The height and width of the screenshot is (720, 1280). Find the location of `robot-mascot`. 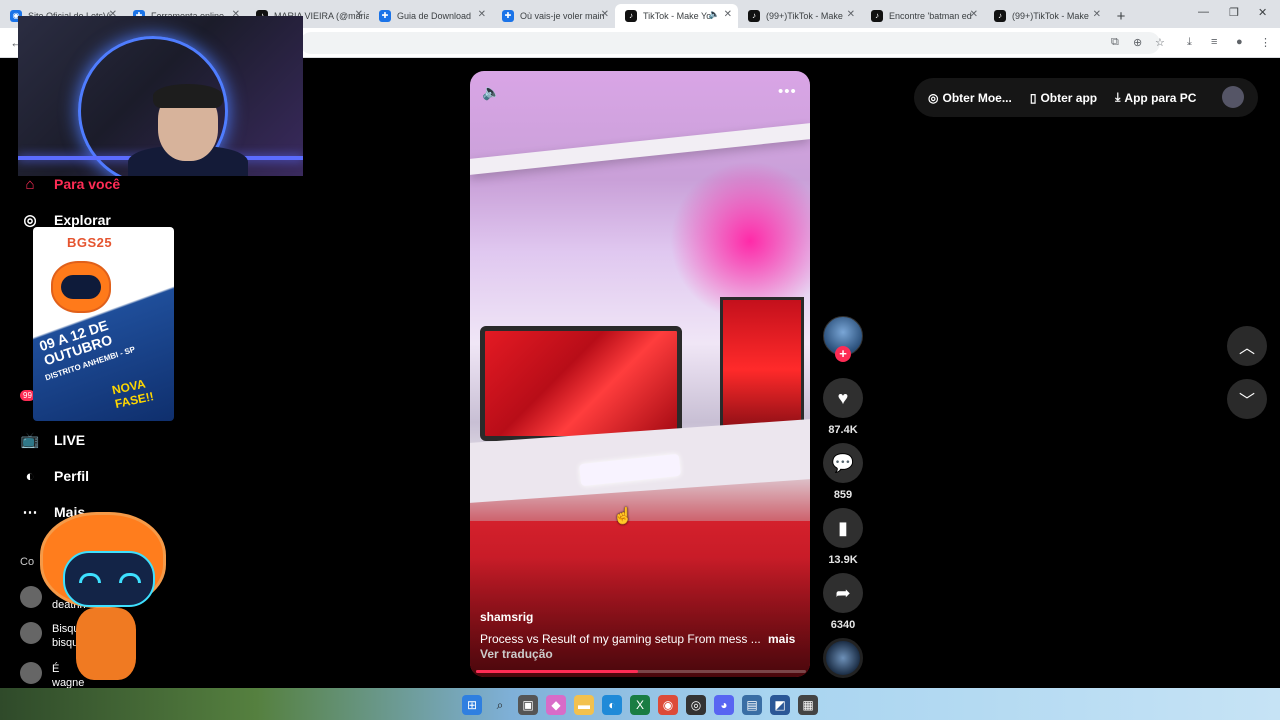

robot-mascot is located at coordinates (81, 287).